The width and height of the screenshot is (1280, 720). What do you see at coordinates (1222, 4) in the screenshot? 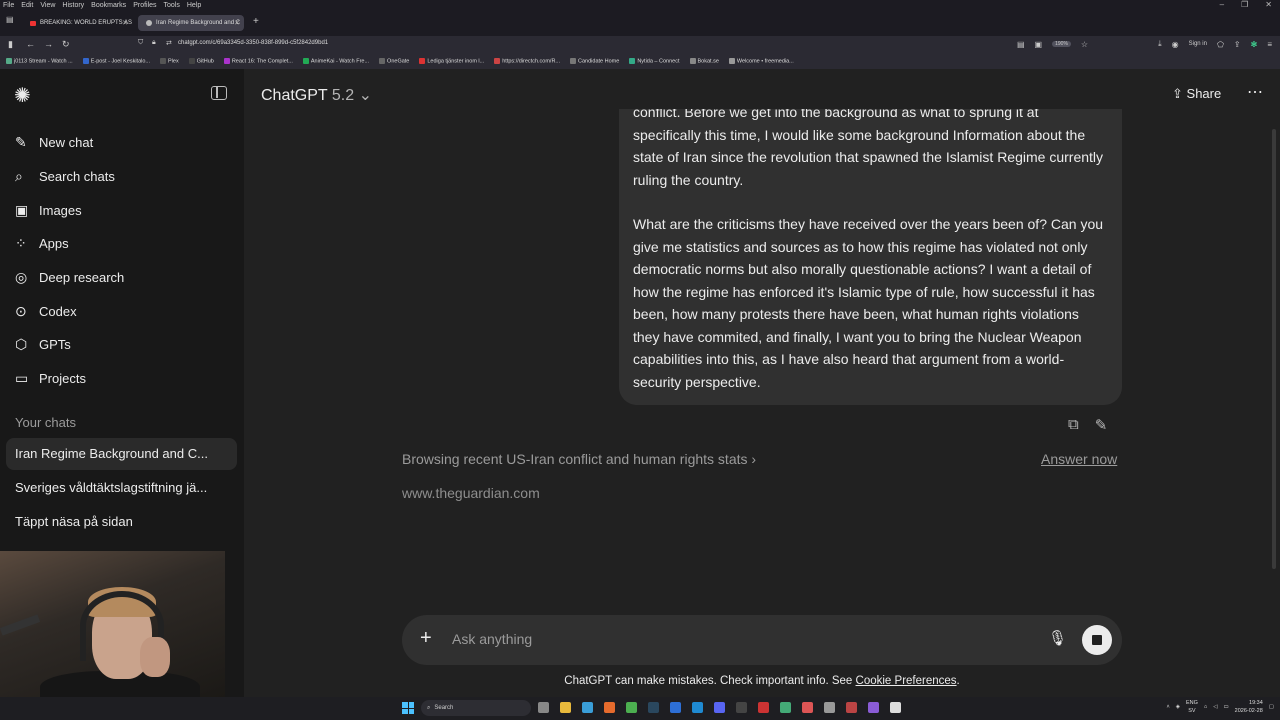
I see `minimize-icon: –` at bounding box center [1222, 4].